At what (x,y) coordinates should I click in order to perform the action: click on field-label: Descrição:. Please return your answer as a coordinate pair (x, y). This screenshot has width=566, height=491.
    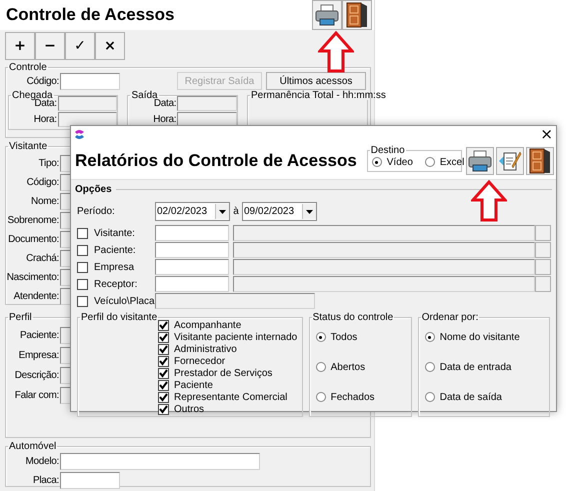
    Looking at the image, I should click on (36, 375).